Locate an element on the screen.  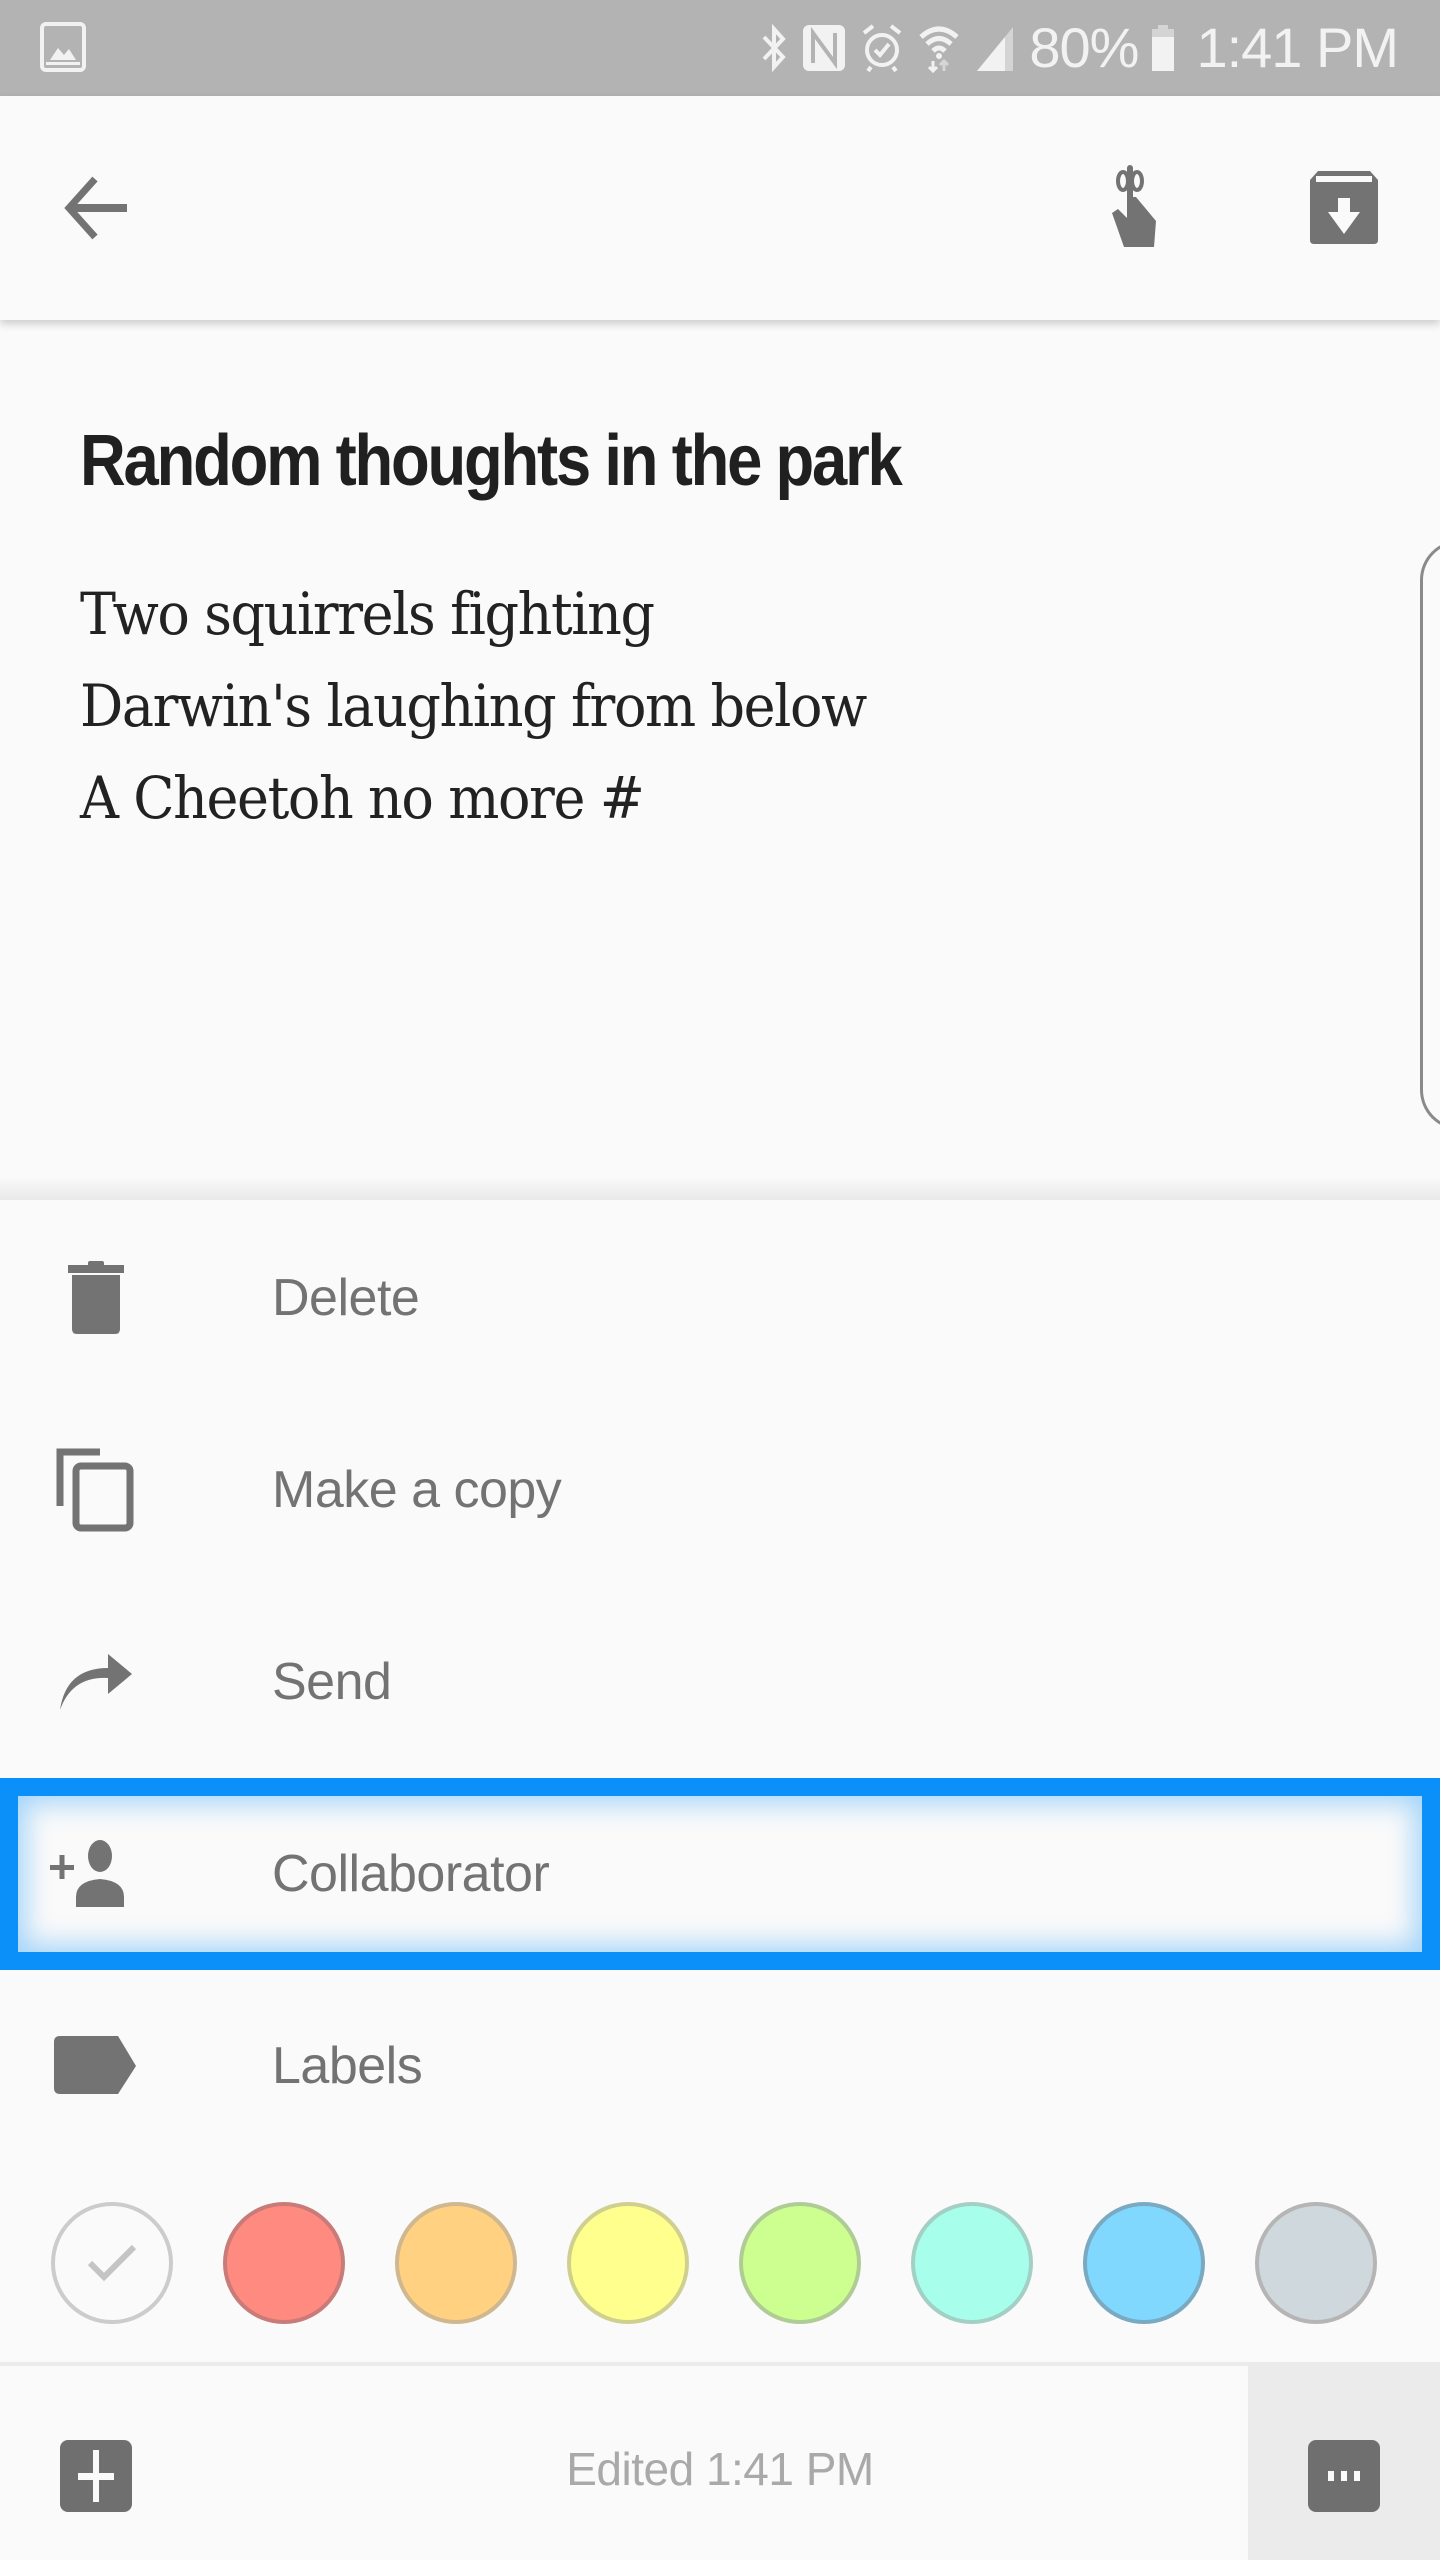
edge-panel-handle is located at coordinates (1430, 835).